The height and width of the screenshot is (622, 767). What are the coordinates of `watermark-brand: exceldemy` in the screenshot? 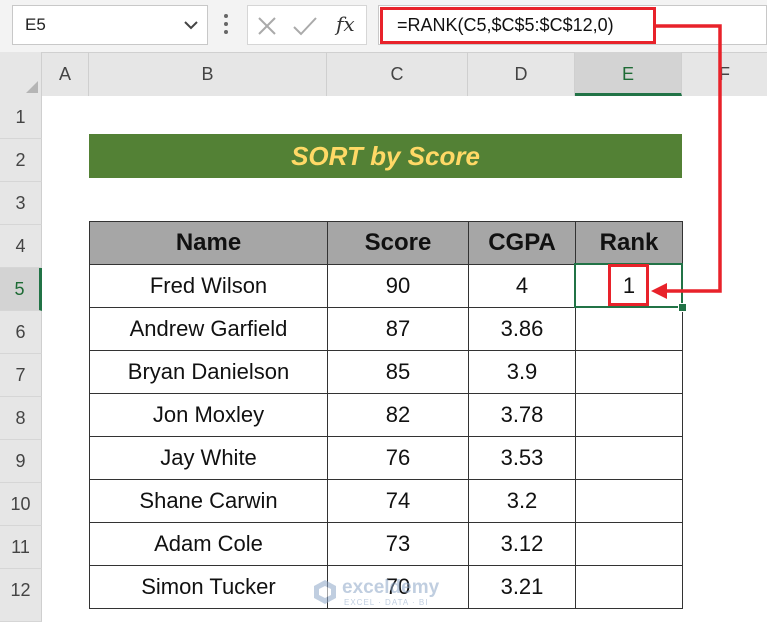 It's located at (391, 587).